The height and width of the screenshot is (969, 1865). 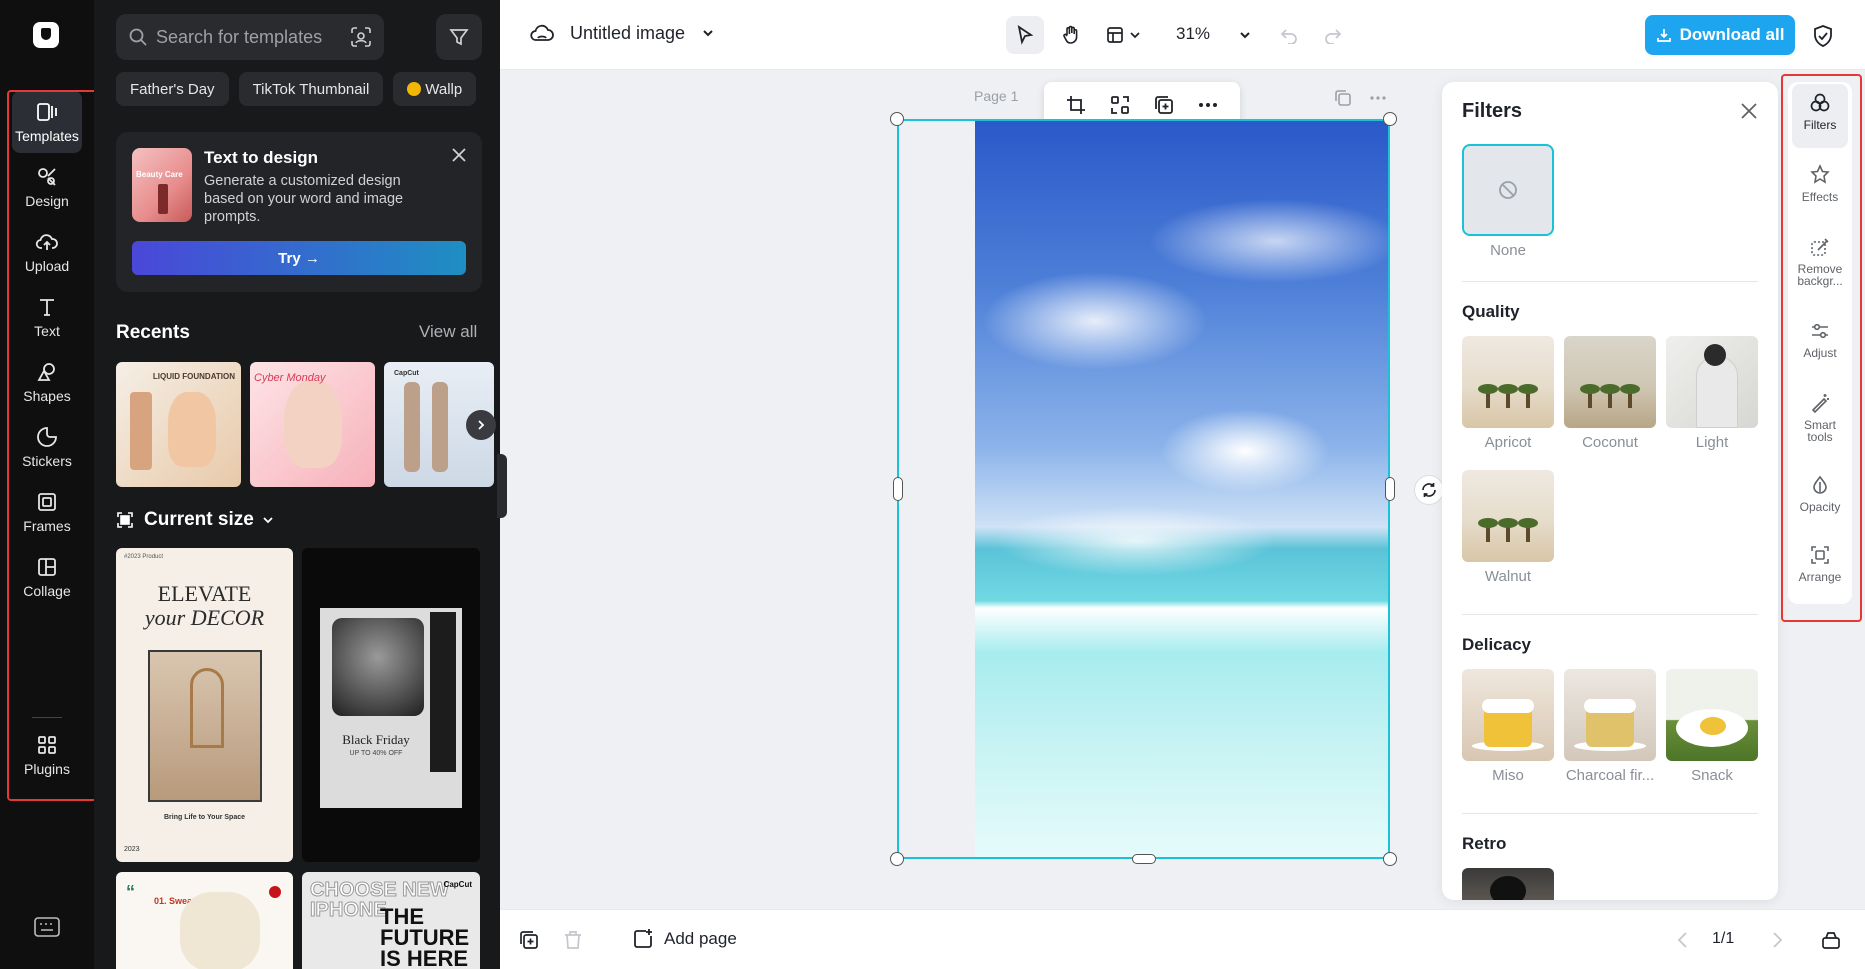 What do you see at coordinates (47, 577) in the screenshot?
I see `rail-item-collage: Collage` at bounding box center [47, 577].